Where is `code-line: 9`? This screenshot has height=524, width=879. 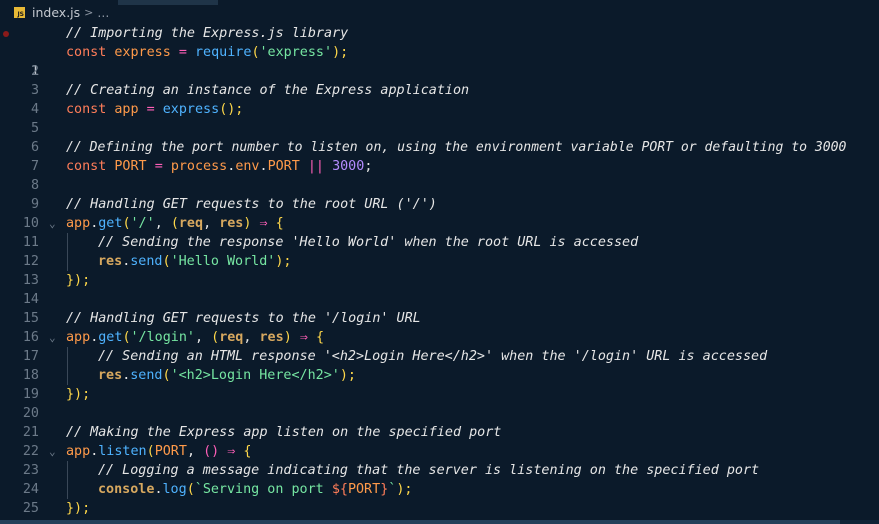 code-line: 9 is located at coordinates (439, 194).